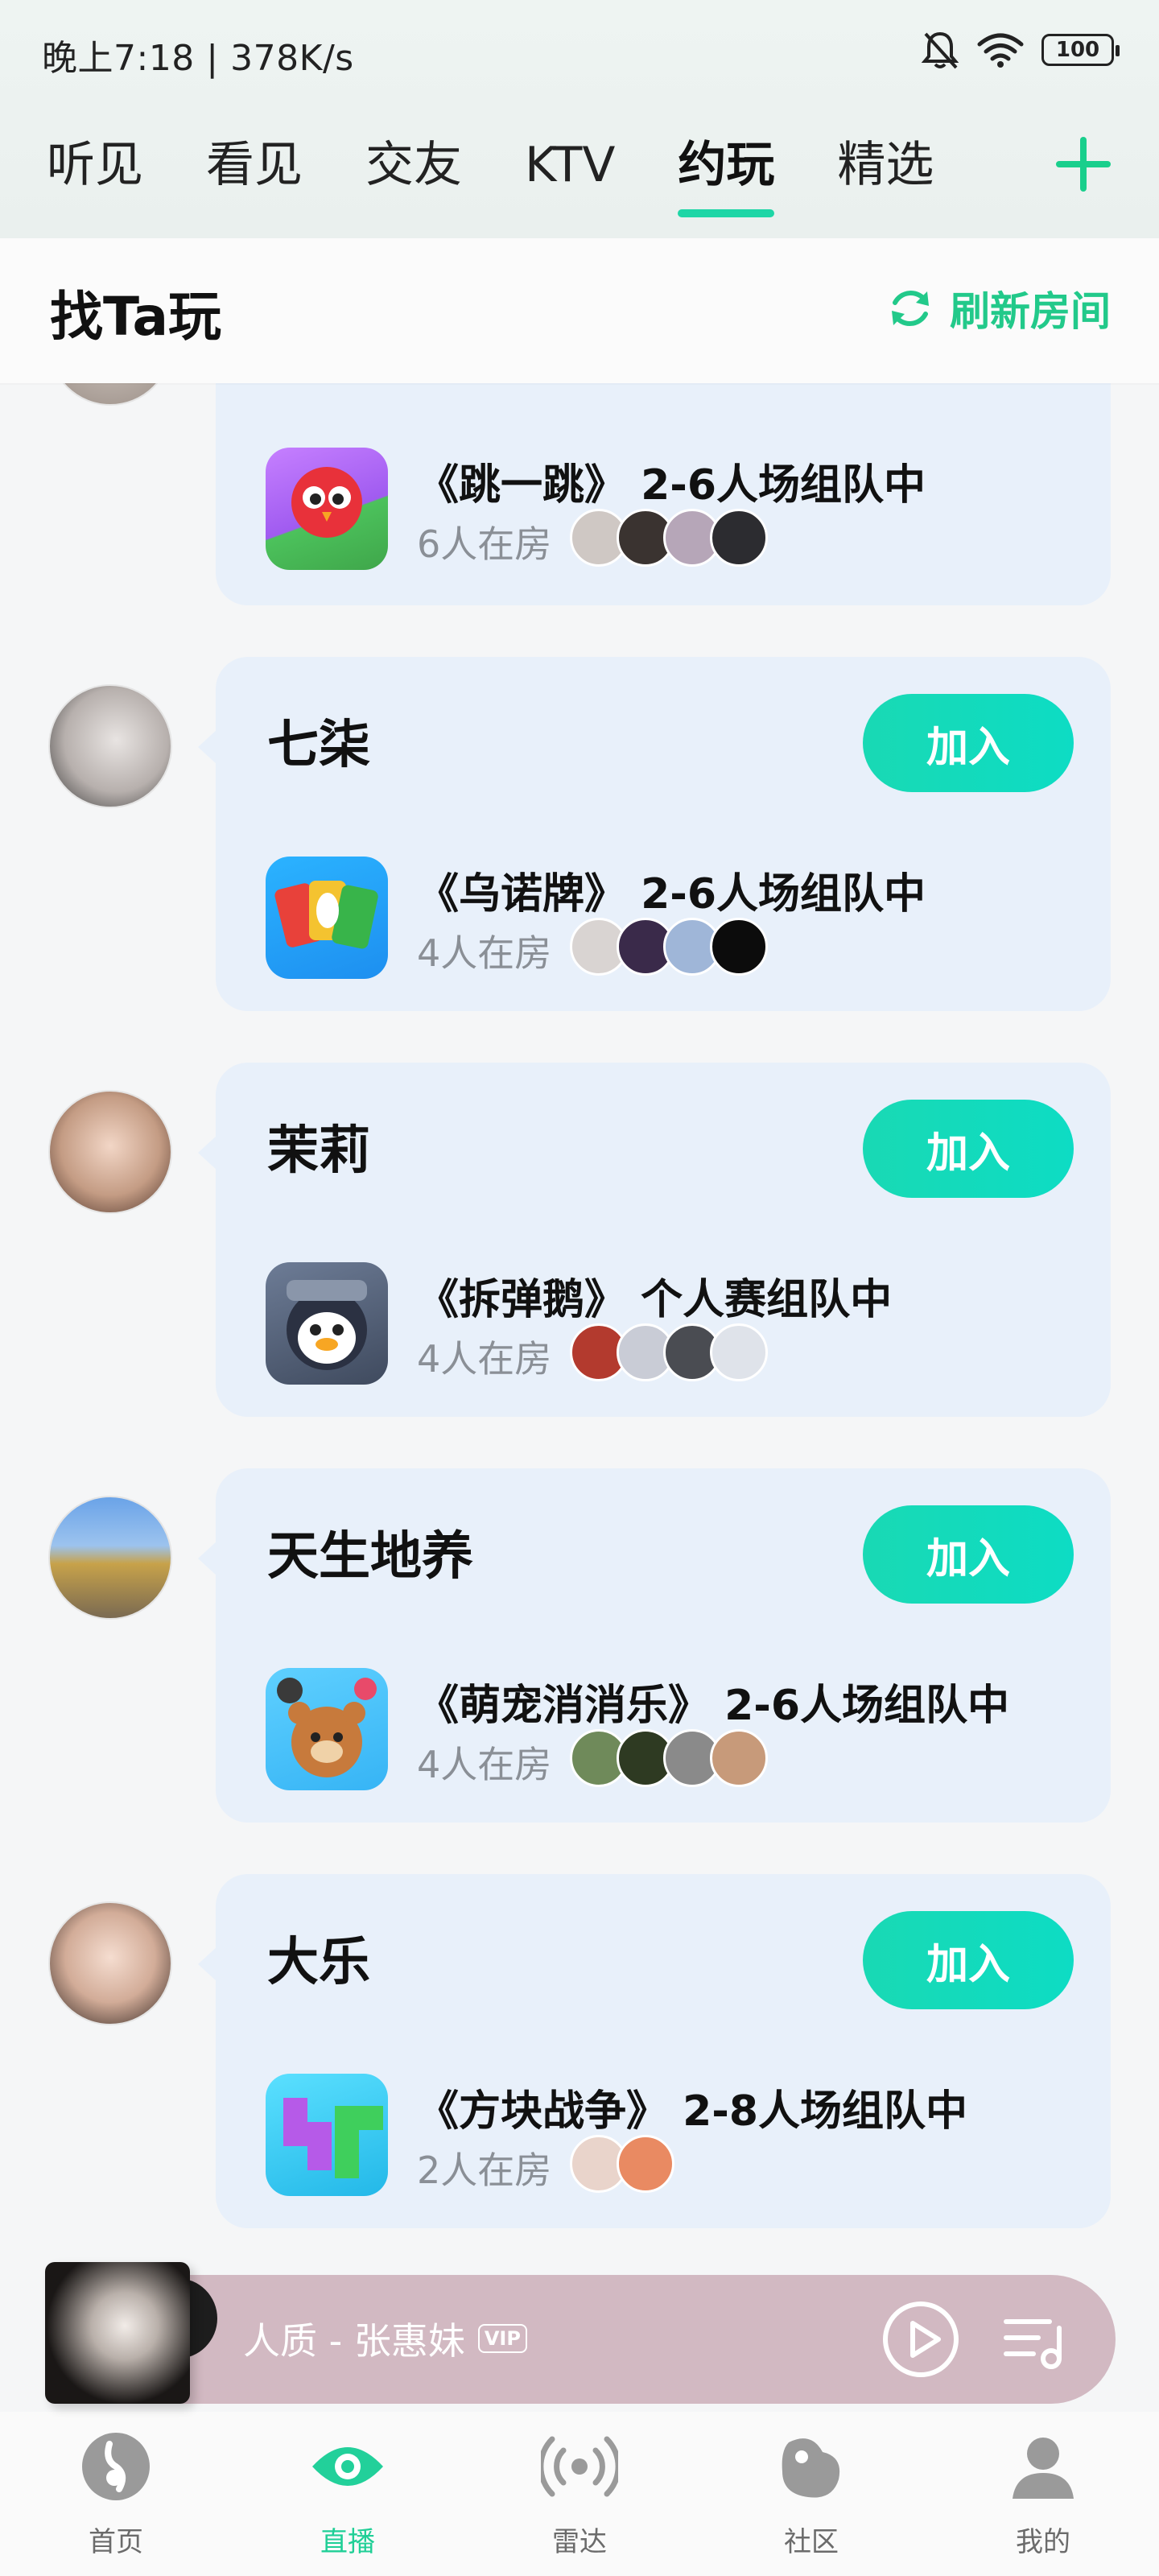  What do you see at coordinates (254, 173) in the screenshot?
I see `tab-kanjian: 看见` at bounding box center [254, 173].